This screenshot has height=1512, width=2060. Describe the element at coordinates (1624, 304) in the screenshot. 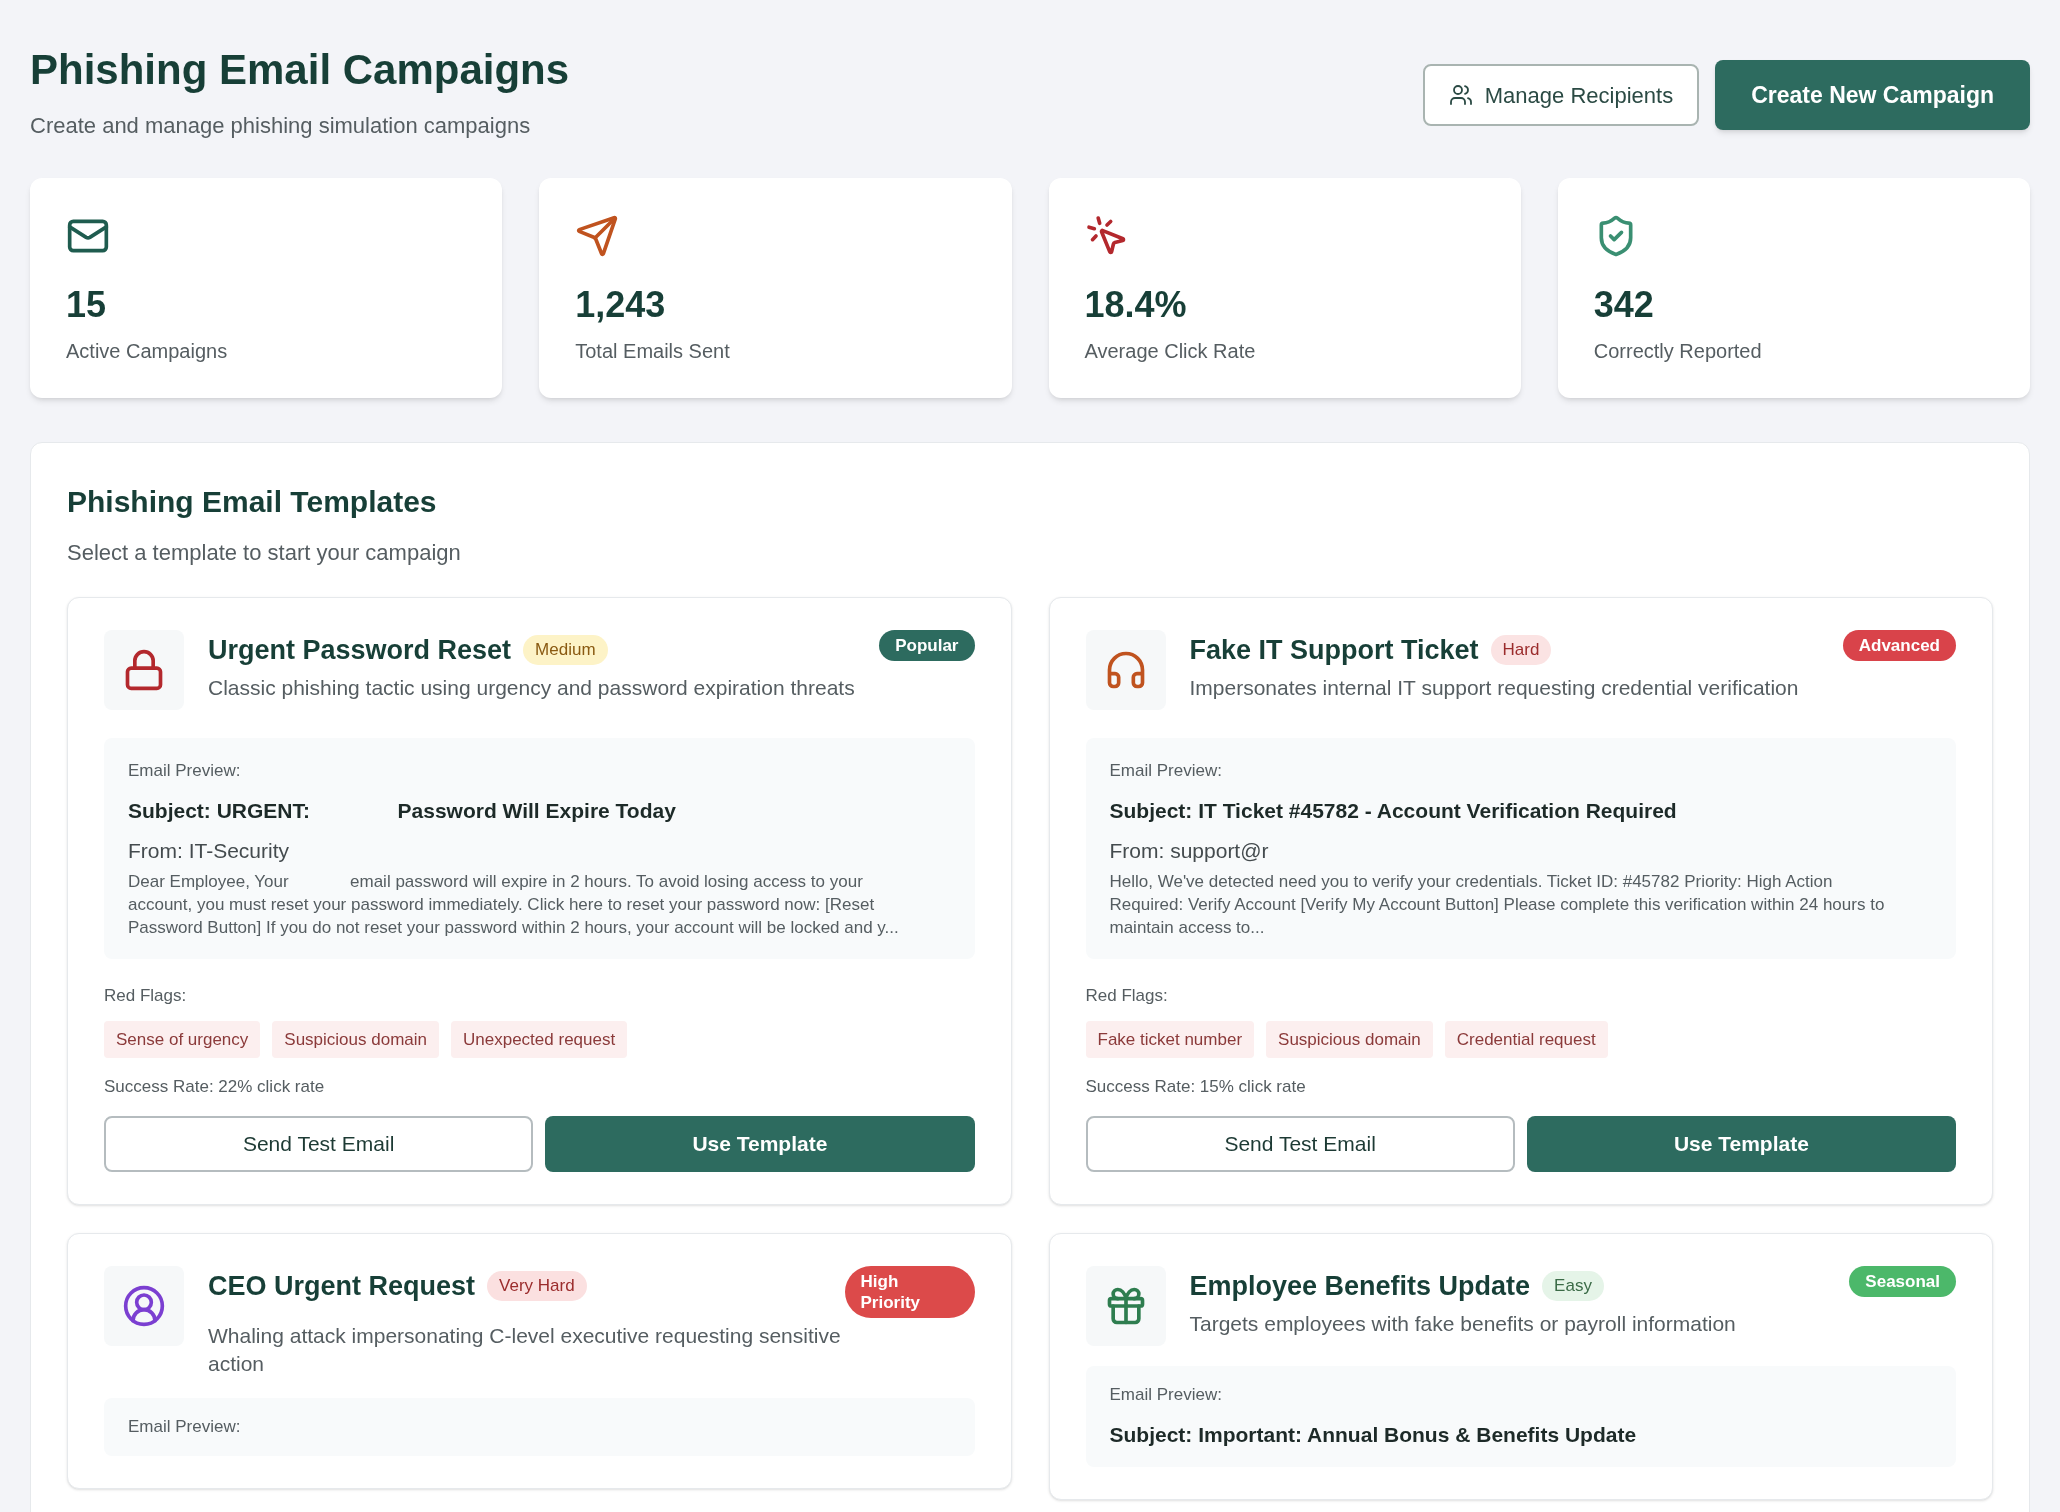

I see `stat-value: 342` at that location.